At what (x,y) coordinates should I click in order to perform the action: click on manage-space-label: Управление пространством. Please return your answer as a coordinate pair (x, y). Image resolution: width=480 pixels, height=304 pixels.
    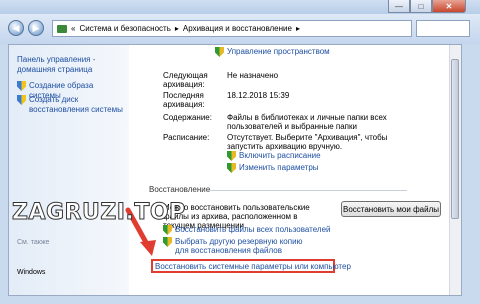
    Looking at the image, I should click on (278, 51).